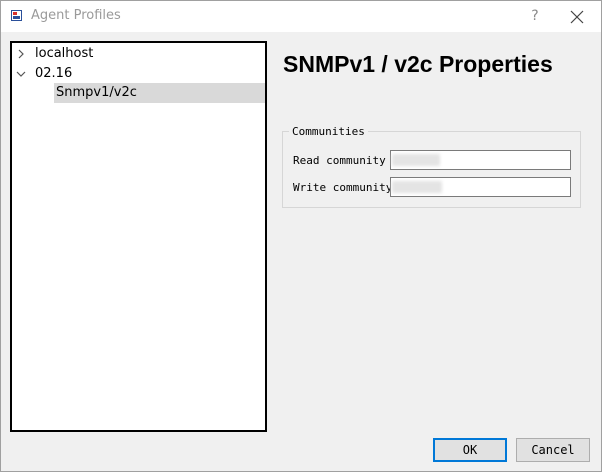 This screenshot has width=602, height=472. What do you see at coordinates (76, 15) in the screenshot?
I see `window-title: Agent Profiles` at bounding box center [76, 15].